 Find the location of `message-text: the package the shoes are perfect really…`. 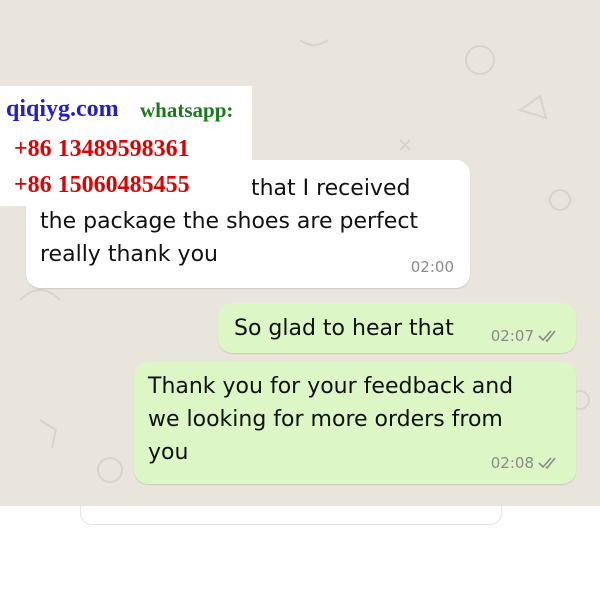

message-text: the package the shoes are perfect really… is located at coordinates (229, 238).